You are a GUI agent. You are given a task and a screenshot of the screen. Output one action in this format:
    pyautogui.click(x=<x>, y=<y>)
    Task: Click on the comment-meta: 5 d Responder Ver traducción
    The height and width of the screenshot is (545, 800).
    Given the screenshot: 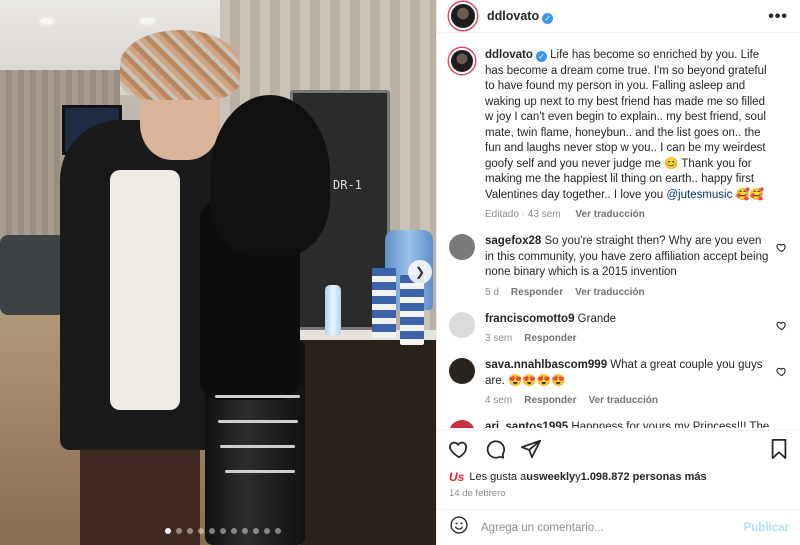 What is the action you would take?
    pyautogui.click(x=636, y=292)
    